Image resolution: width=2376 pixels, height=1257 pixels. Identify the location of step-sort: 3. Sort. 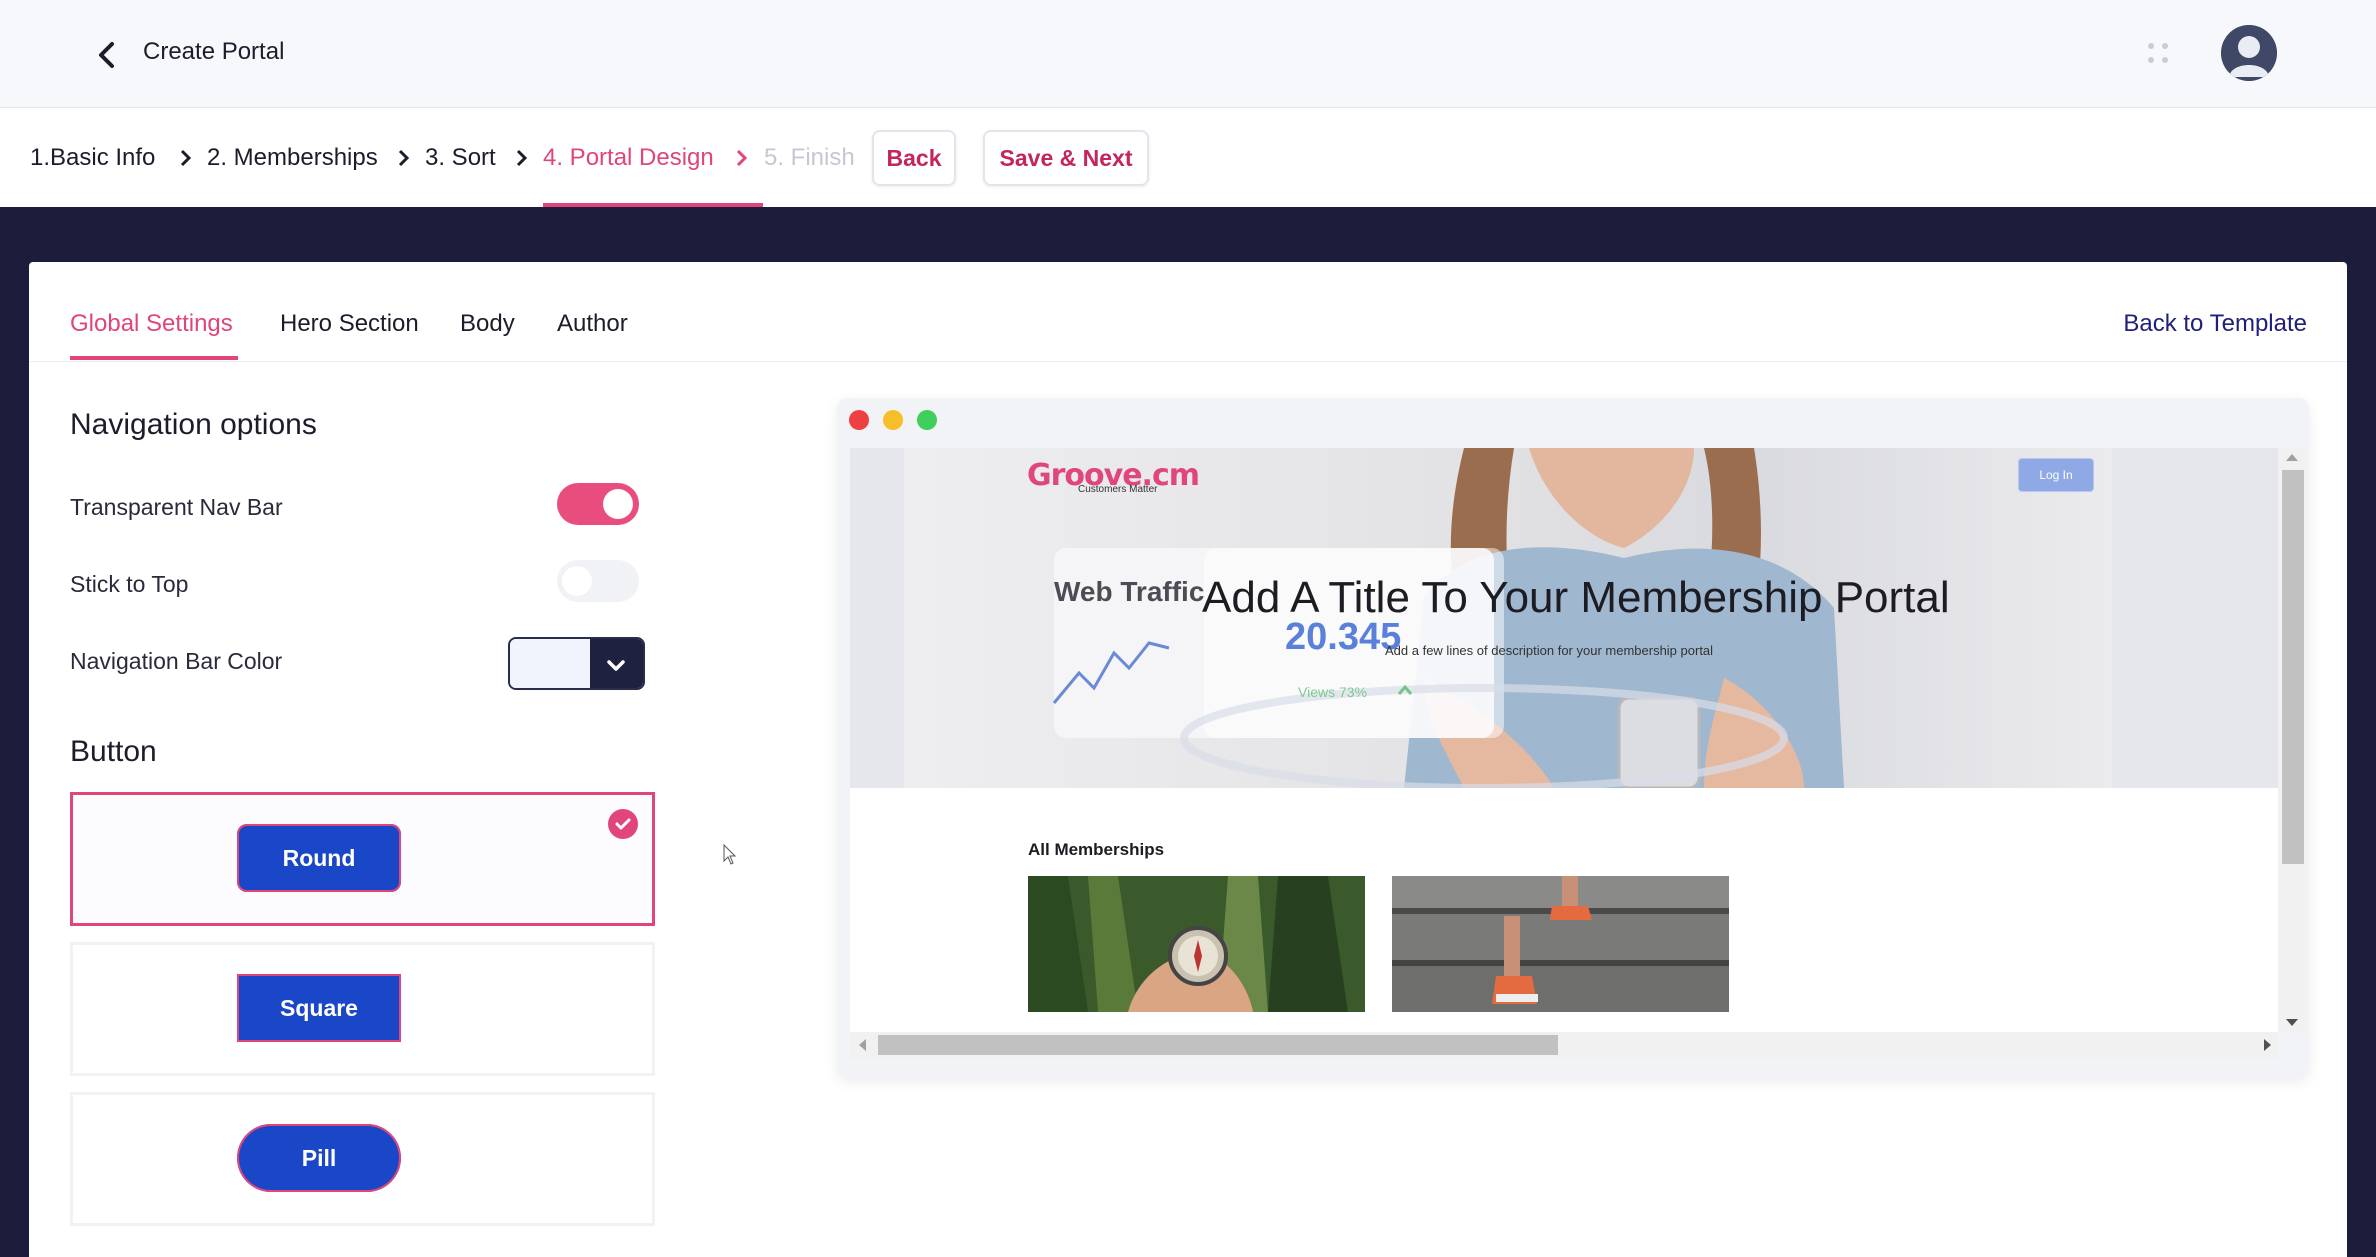
(460, 158).